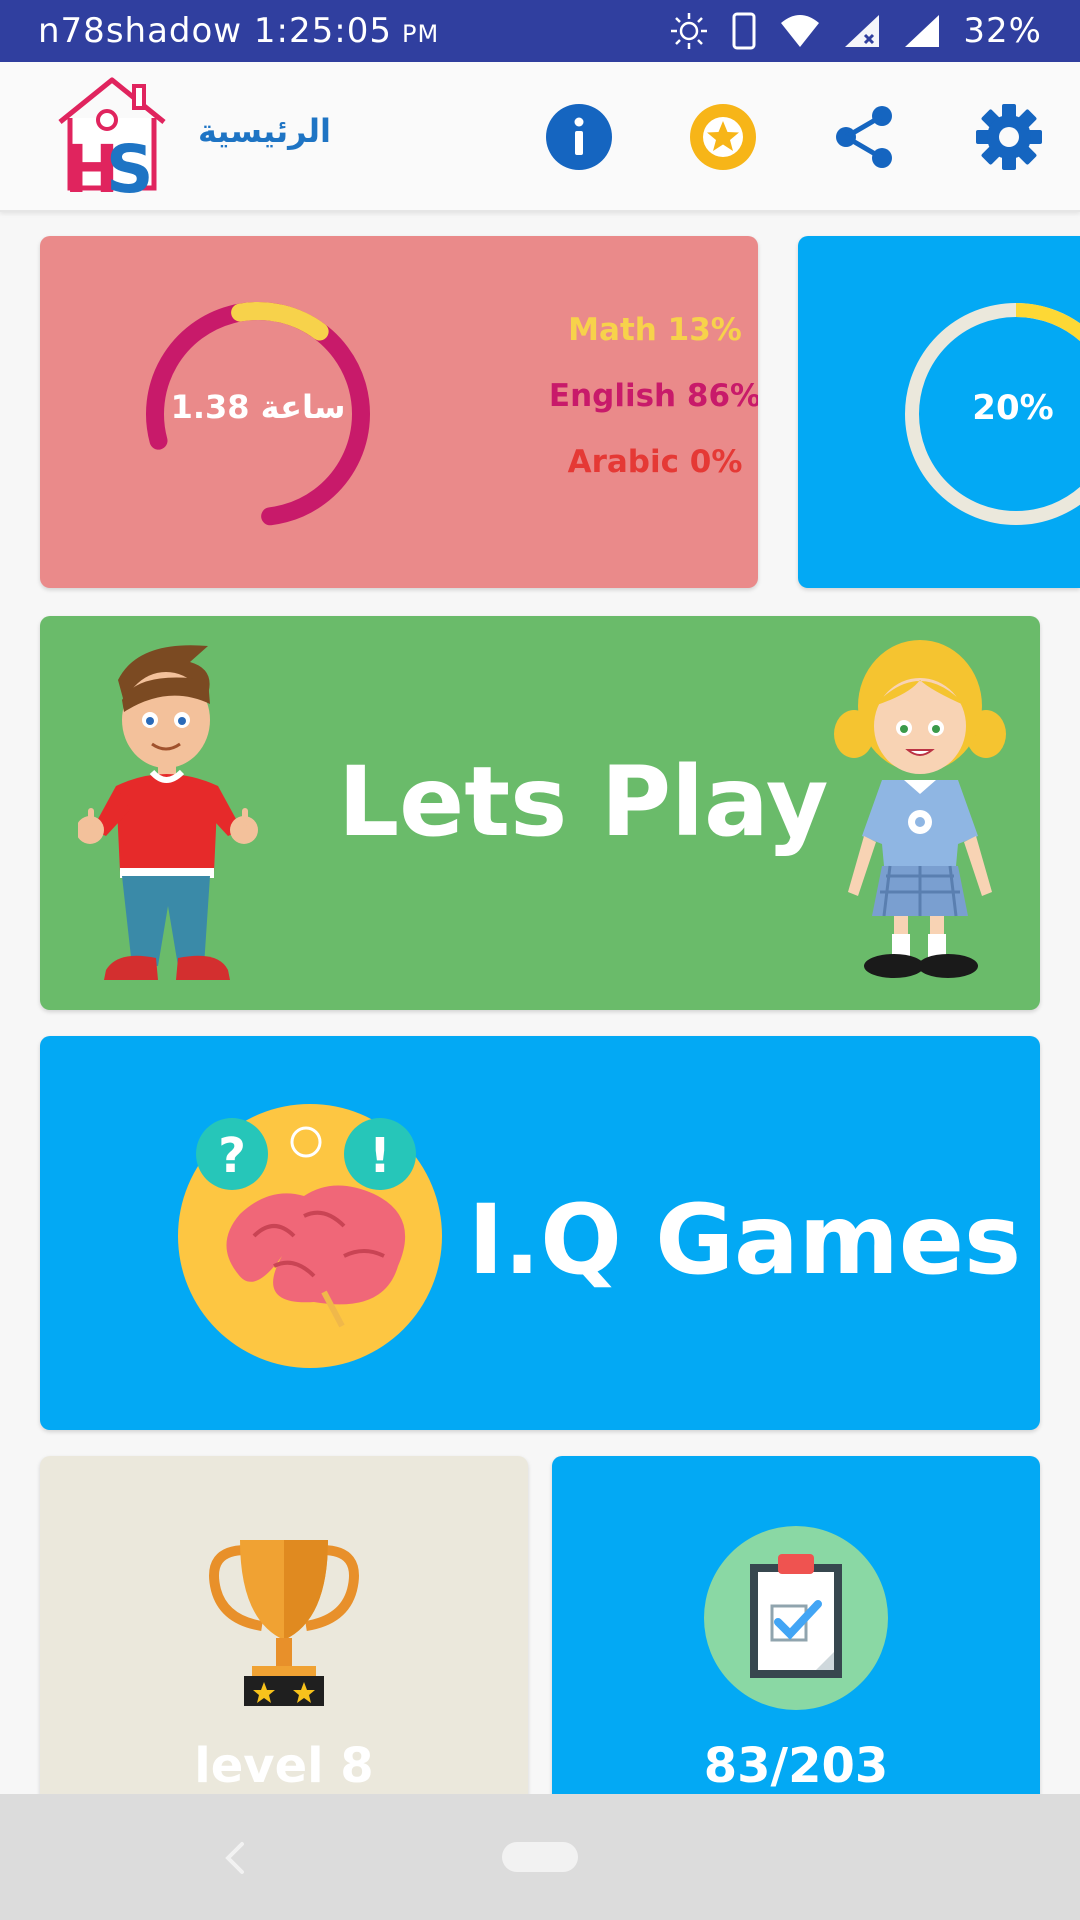 This screenshot has width=1080, height=1920. I want to click on status-right: 32%, so click(855, 31).